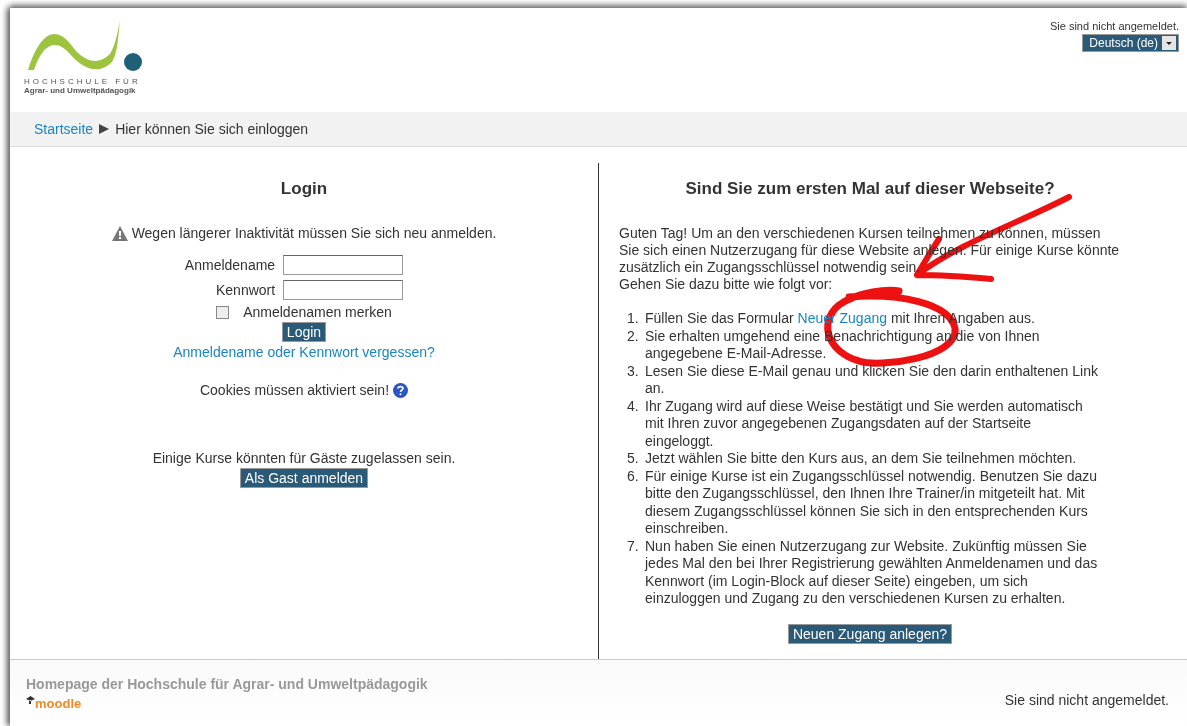 This screenshot has width=1187, height=726. What do you see at coordinates (304, 189) in the screenshot?
I see `login-title: Login` at bounding box center [304, 189].